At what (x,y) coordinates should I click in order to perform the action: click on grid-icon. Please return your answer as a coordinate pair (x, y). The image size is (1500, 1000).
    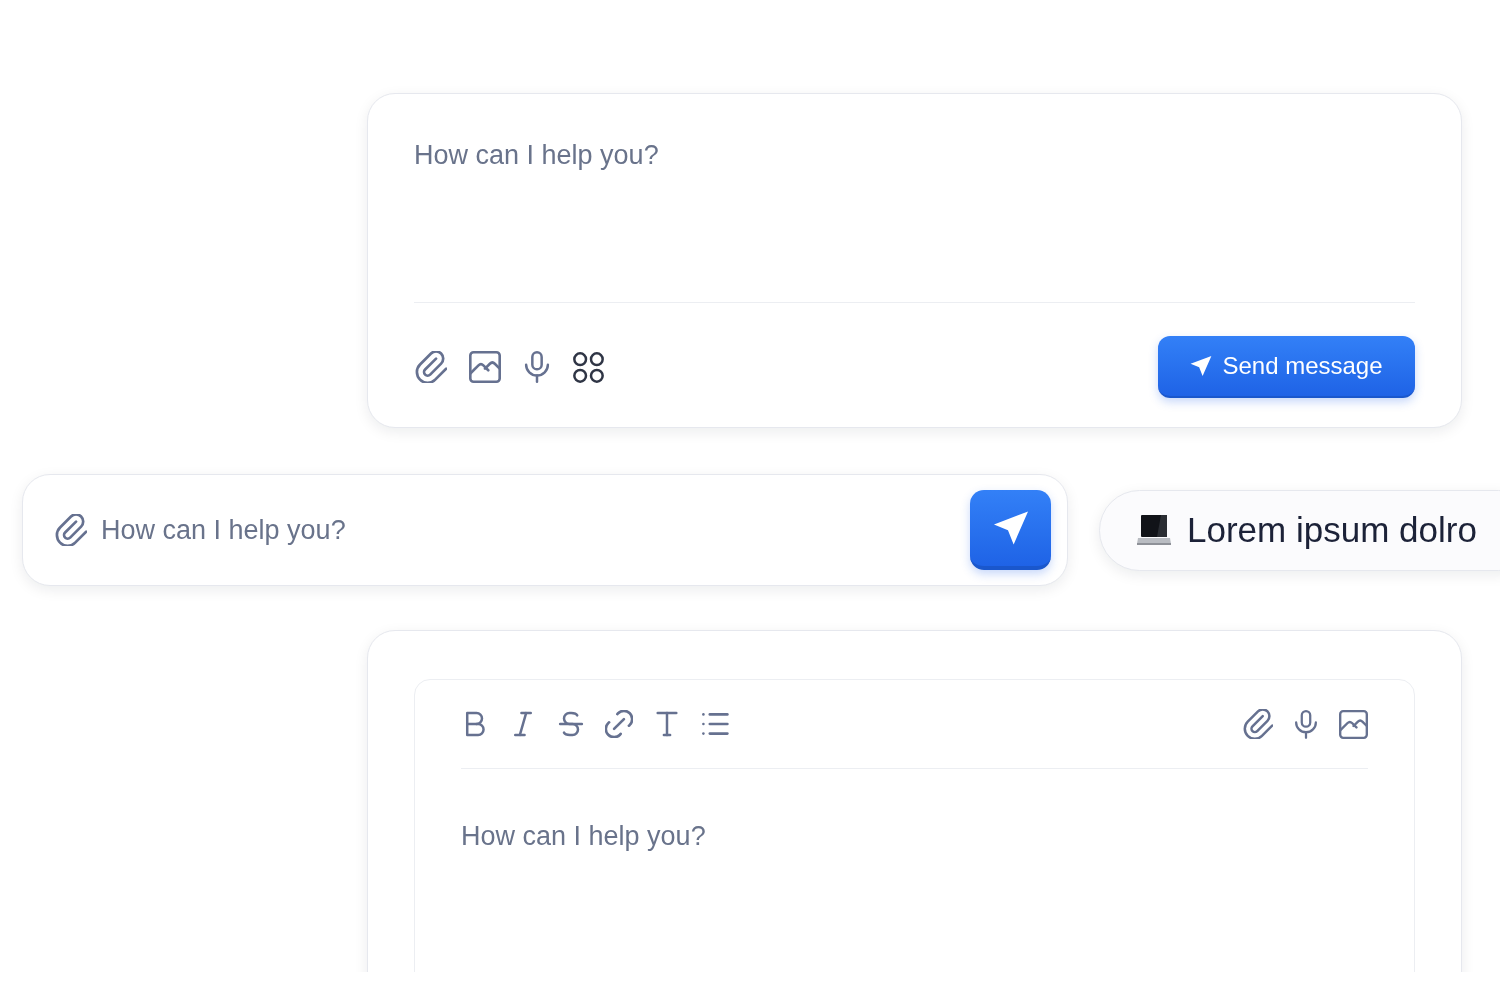
    Looking at the image, I should click on (588, 367).